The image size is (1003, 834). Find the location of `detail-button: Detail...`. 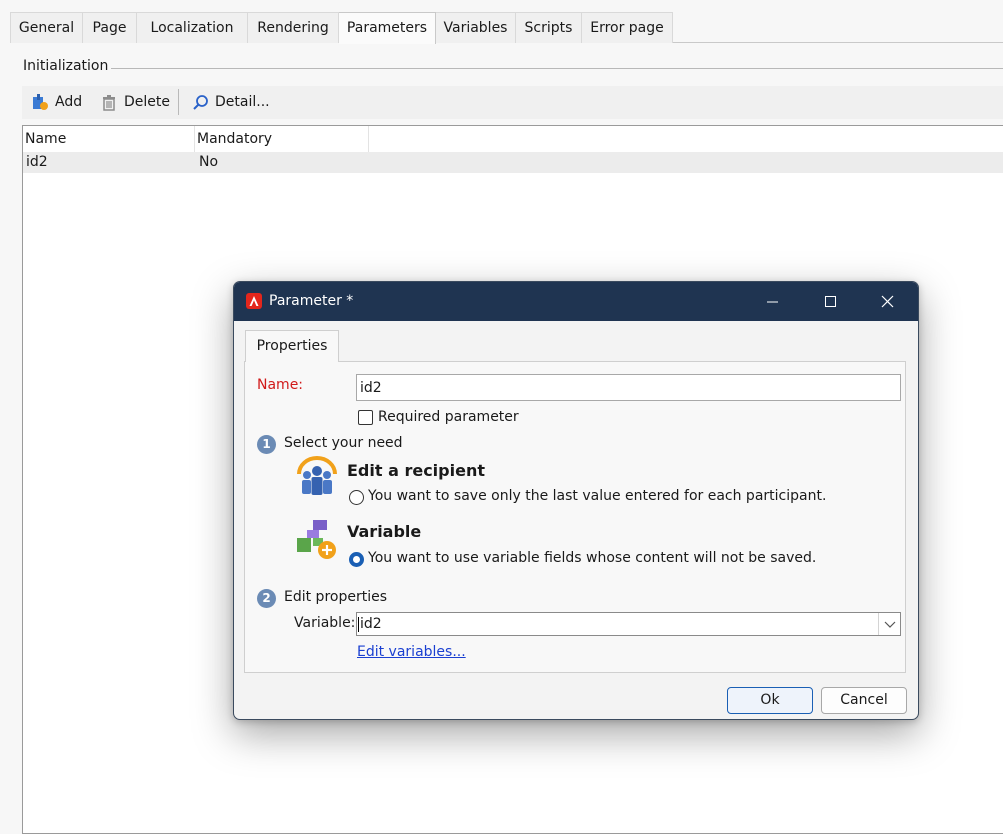

detail-button: Detail... is located at coordinates (231, 102).